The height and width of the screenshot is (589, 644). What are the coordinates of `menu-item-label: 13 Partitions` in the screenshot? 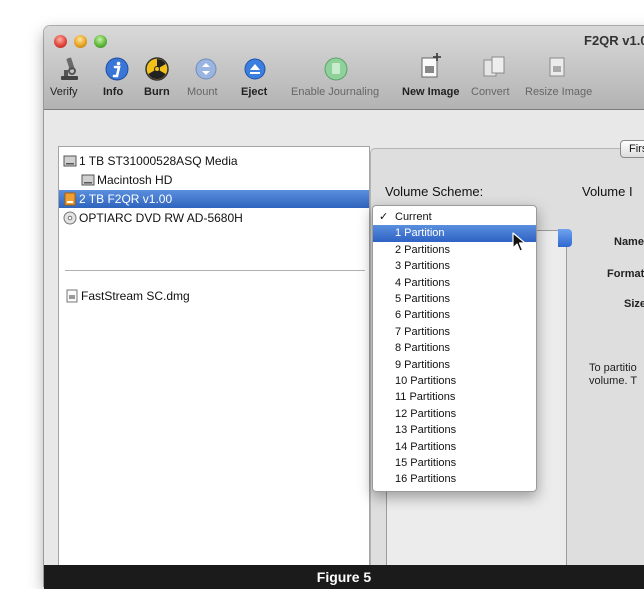 It's located at (426, 430).